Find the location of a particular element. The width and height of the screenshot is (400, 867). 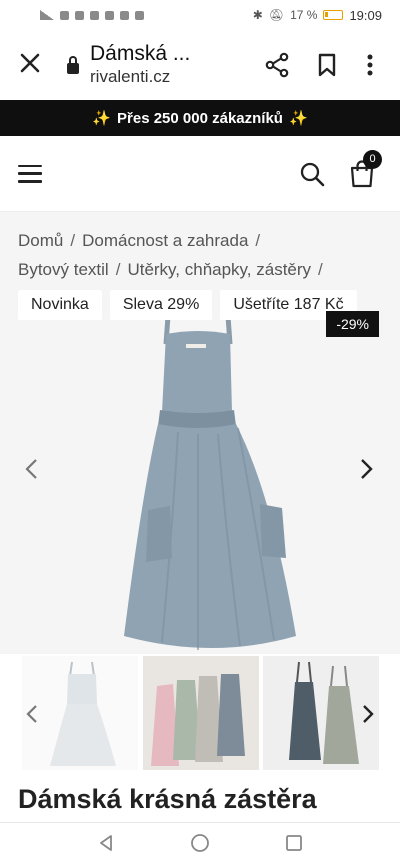

site-header: 0 is located at coordinates (200, 174).